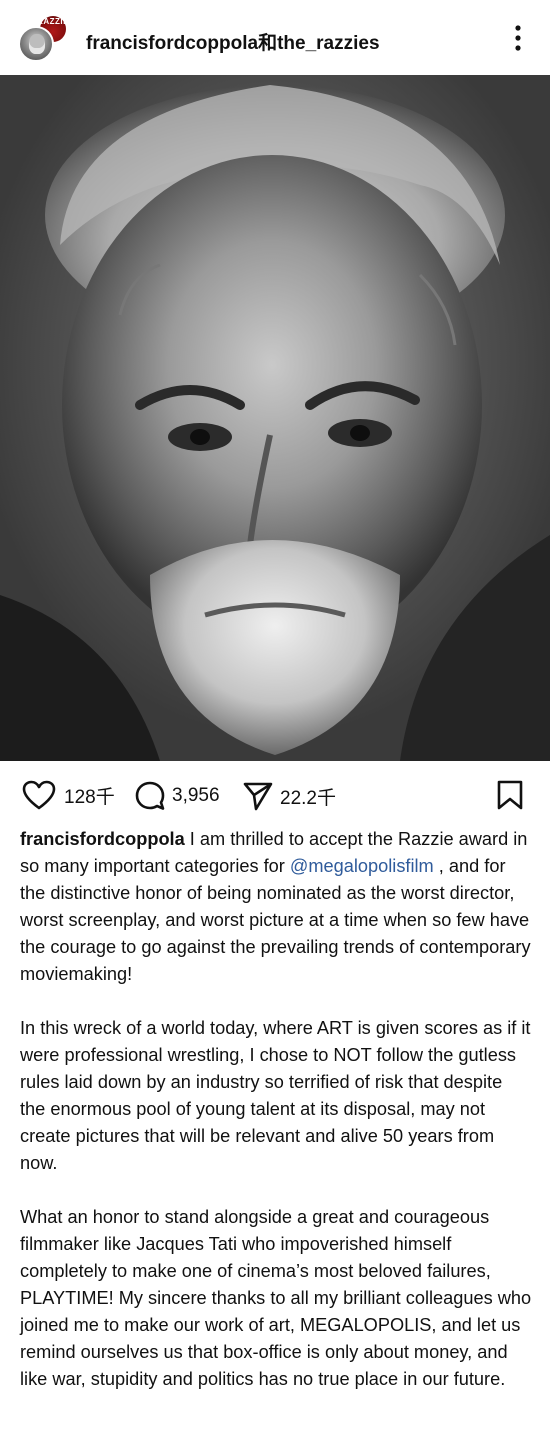  Describe the element at coordinates (510, 795) in the screenshot. I see `bookmark-icon` at that location.